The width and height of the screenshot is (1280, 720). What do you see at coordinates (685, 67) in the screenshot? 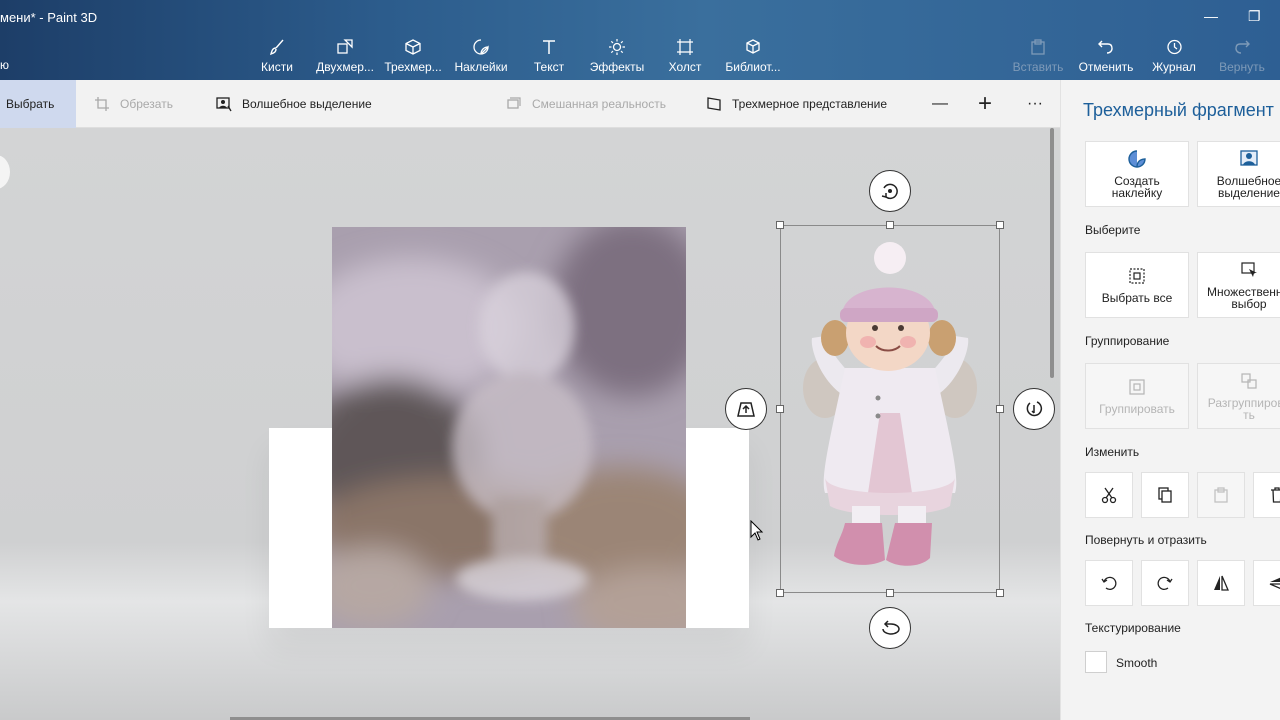
I see `tool-label: Холст` at bounding box center [685, 67].